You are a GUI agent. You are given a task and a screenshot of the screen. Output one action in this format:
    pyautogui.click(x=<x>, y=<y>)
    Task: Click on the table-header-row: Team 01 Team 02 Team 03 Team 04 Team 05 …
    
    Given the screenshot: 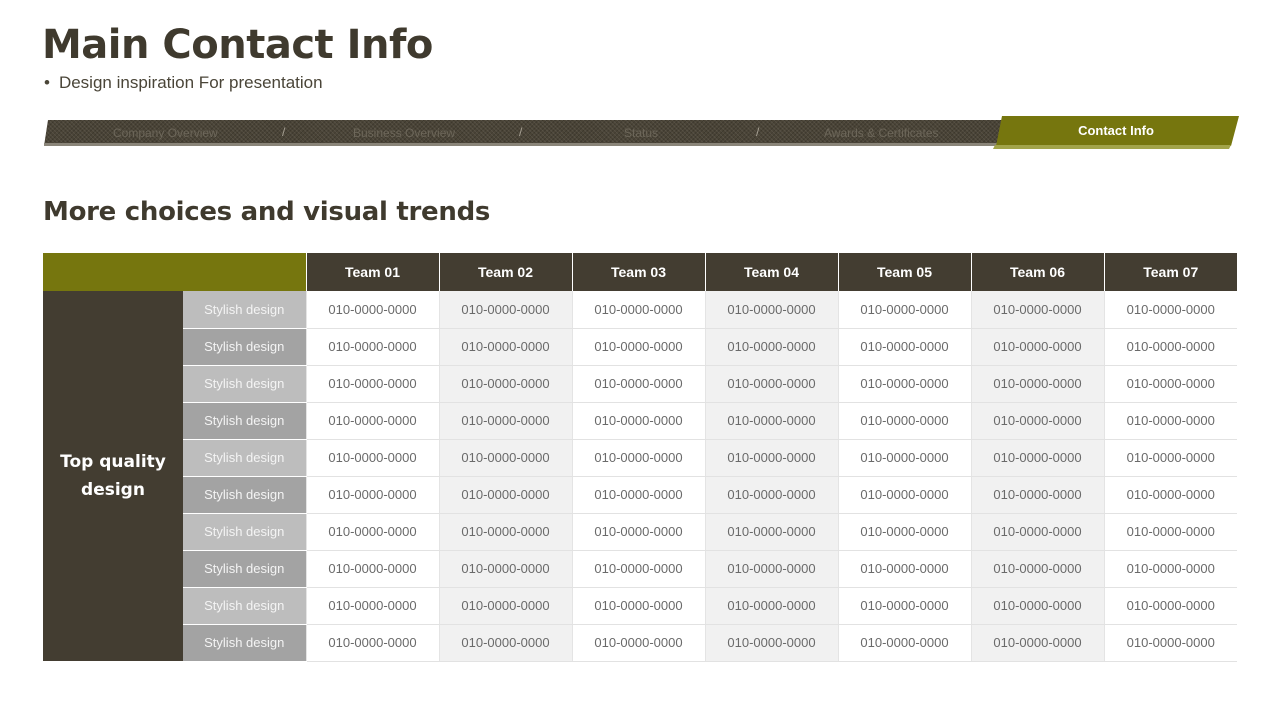 What is the action you would take?
    pyautogui.click(x=640, y=272)
    